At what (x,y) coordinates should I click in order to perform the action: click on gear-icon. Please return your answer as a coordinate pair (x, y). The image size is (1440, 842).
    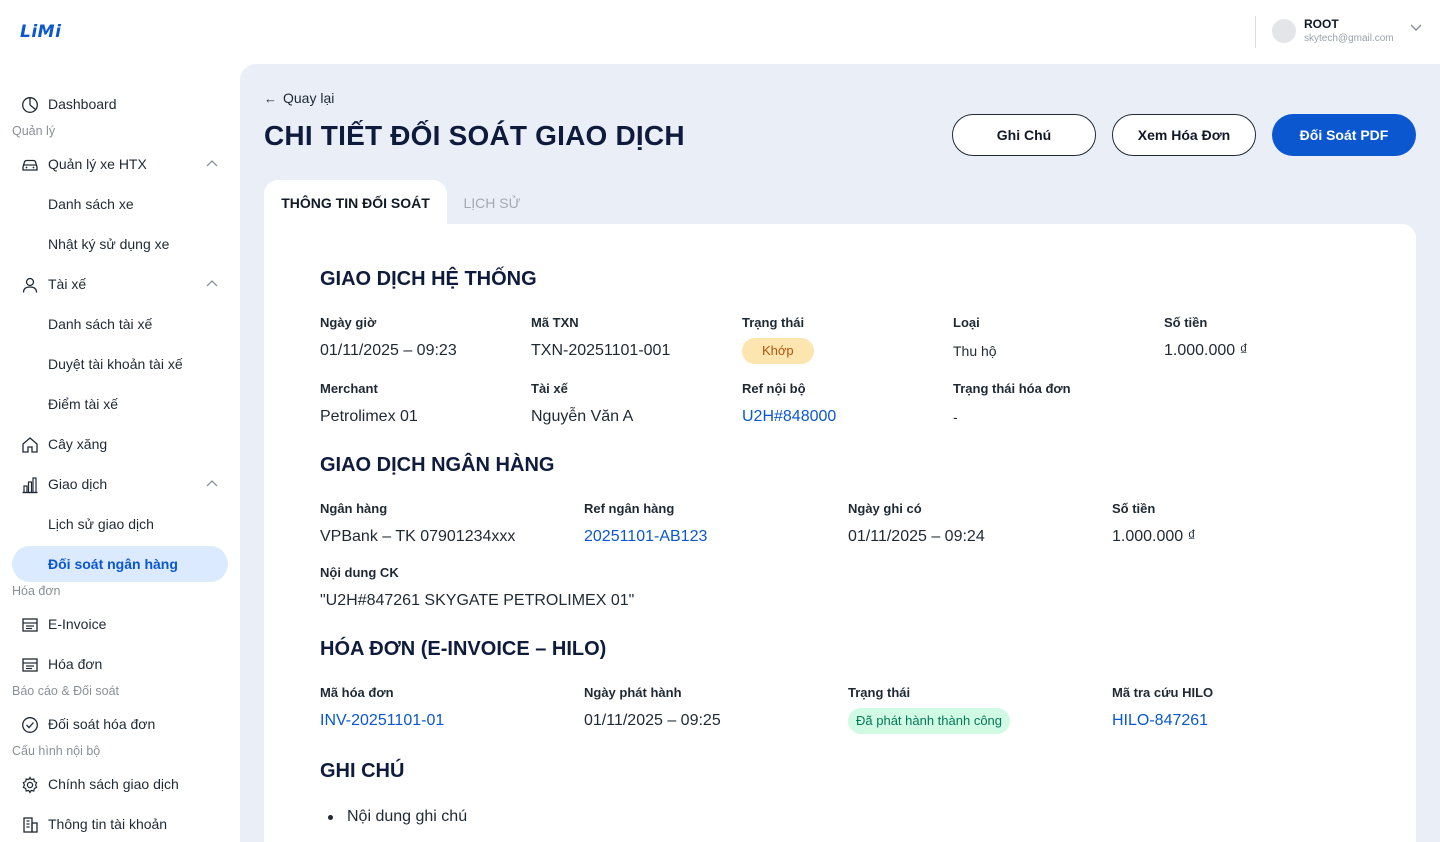
    Looking at the image, I should click on (30, 785).